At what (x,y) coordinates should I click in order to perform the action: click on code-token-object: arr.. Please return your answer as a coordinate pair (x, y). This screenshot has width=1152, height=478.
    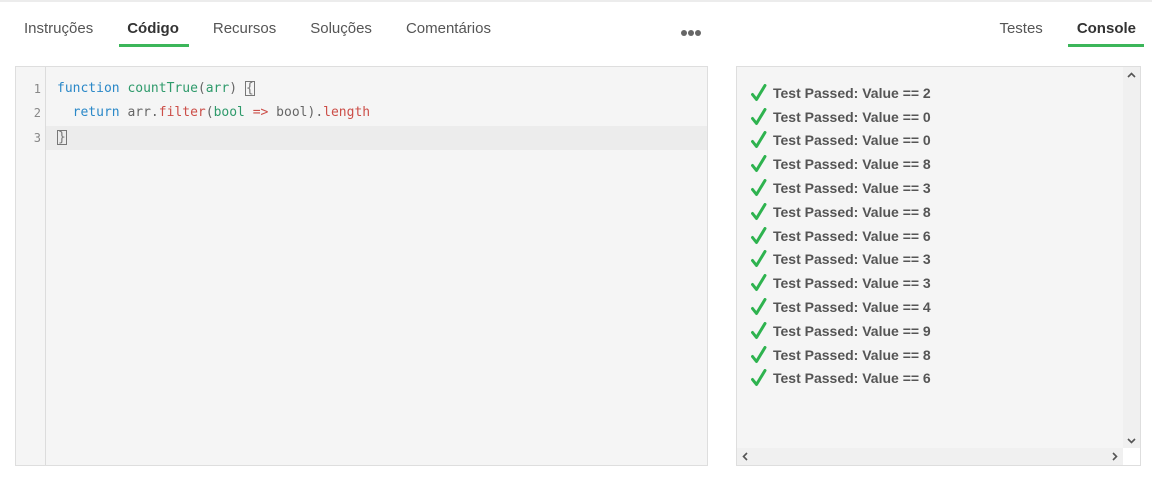
    Looking at the image, I should click on (139, 112).